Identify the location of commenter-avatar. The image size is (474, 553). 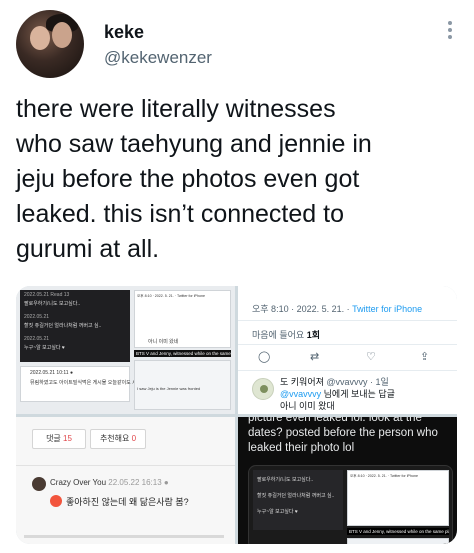
(39, 484).